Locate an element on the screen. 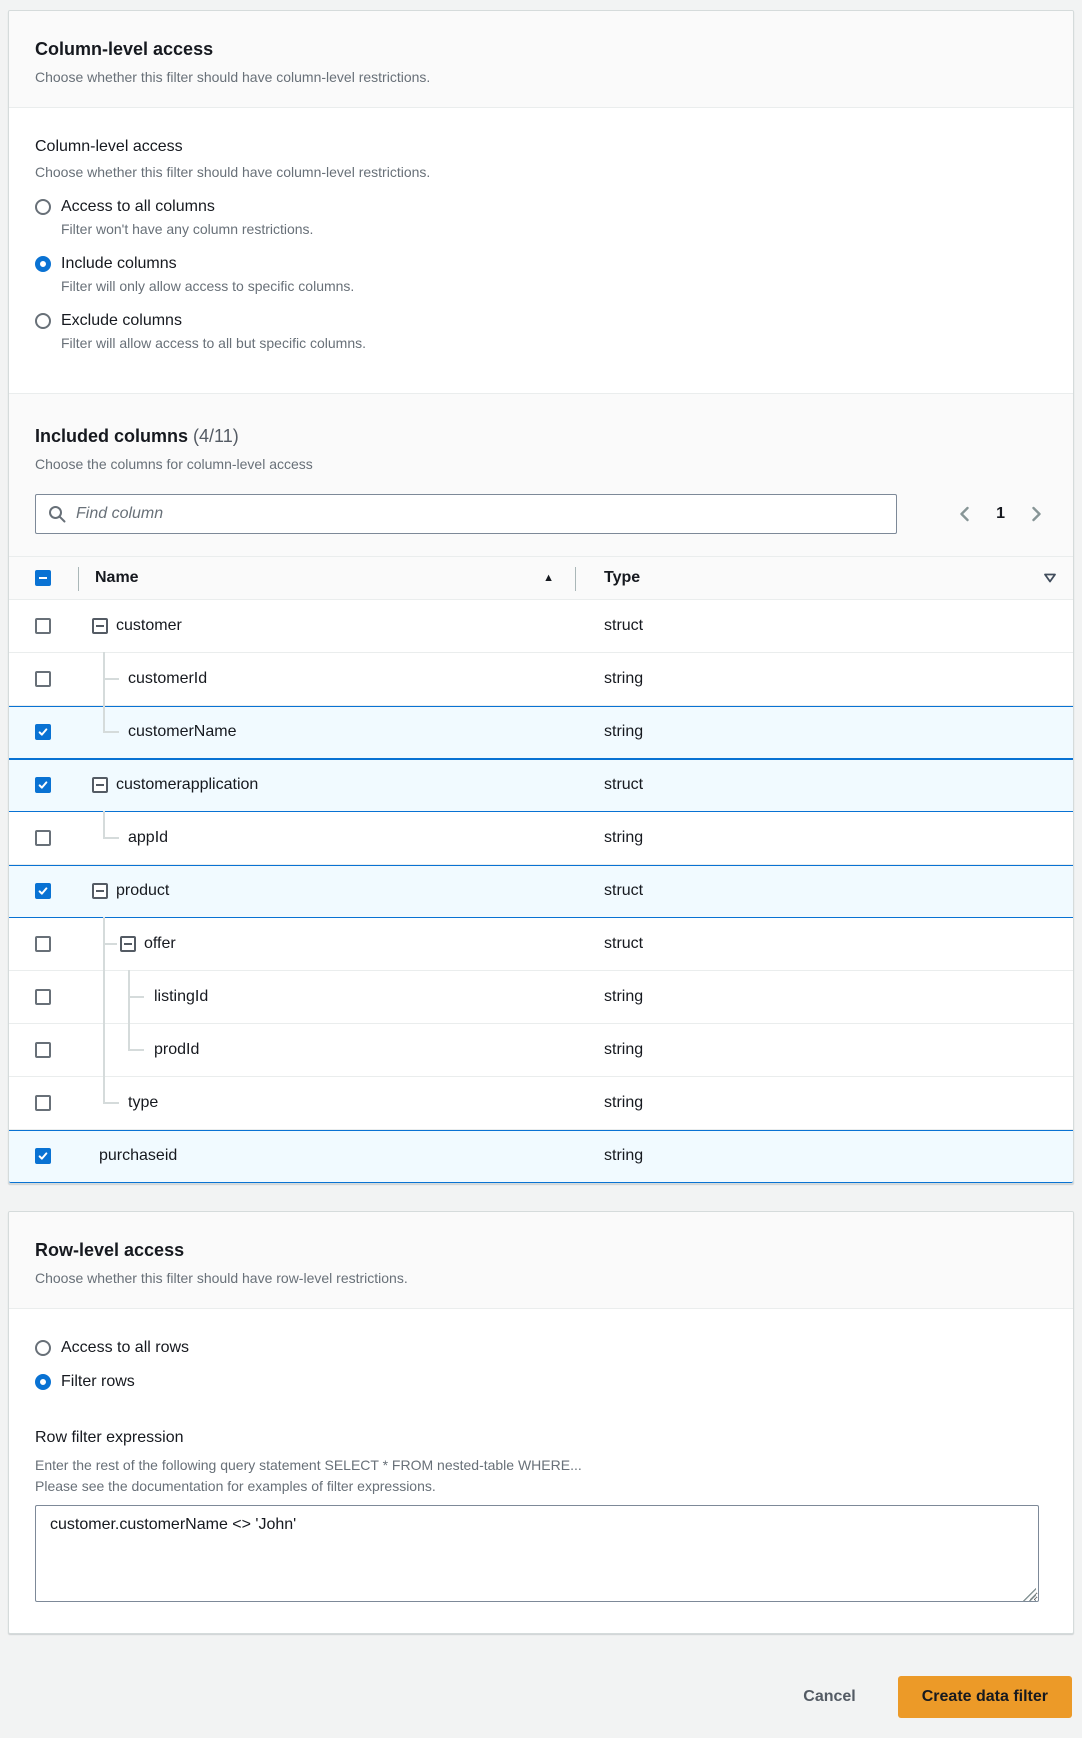 The width and height of the screenshot is (1082, 1738). find-column-input is located at coordinates (466, 514).